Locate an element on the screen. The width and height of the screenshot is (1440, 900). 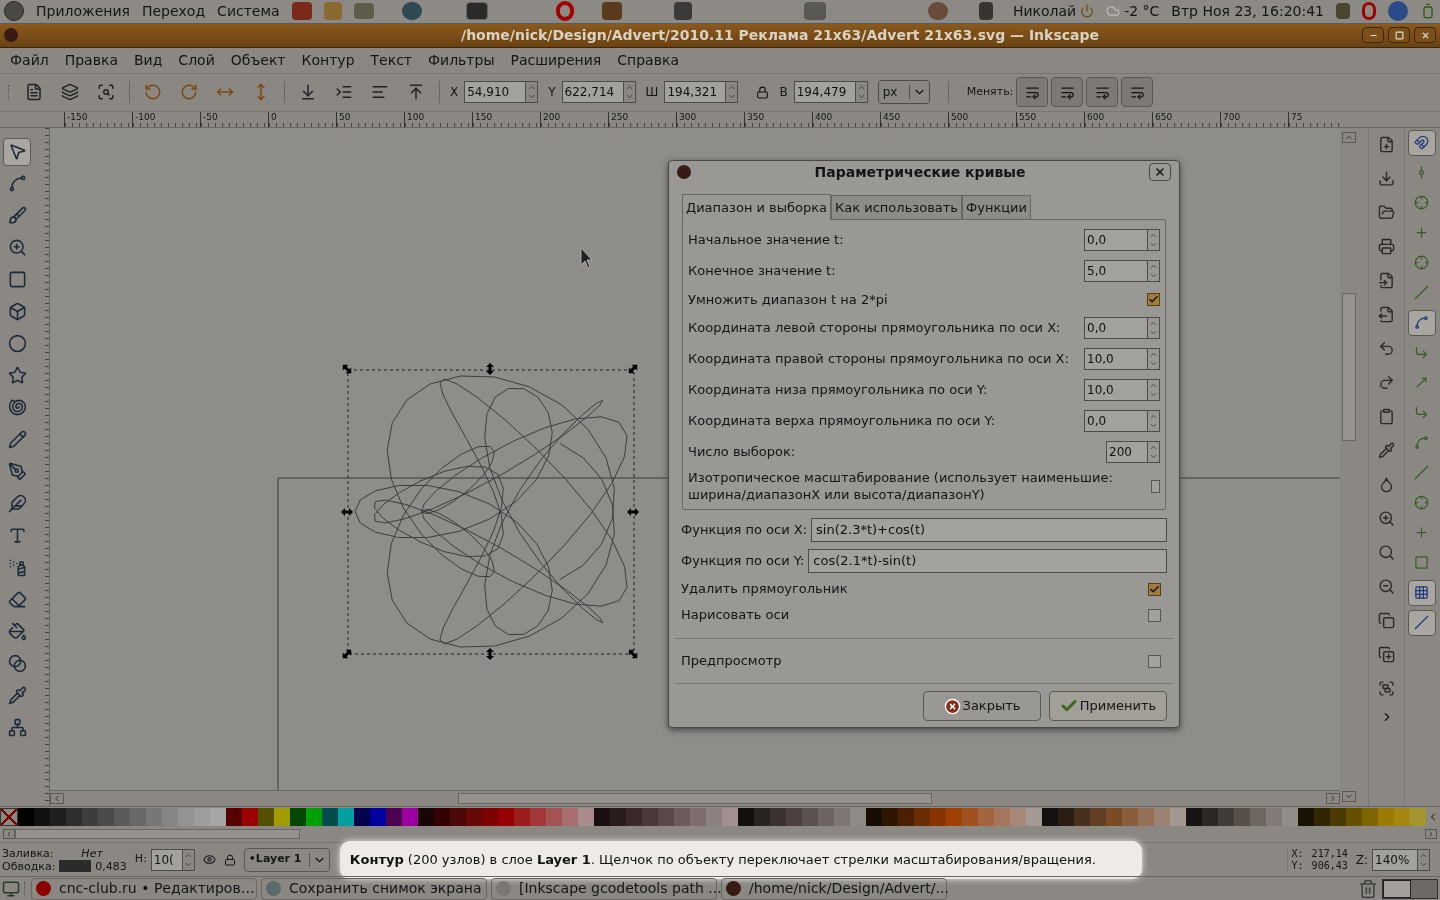
layer-dropdown: •Layer 1 is located at coordinates (286, 859).